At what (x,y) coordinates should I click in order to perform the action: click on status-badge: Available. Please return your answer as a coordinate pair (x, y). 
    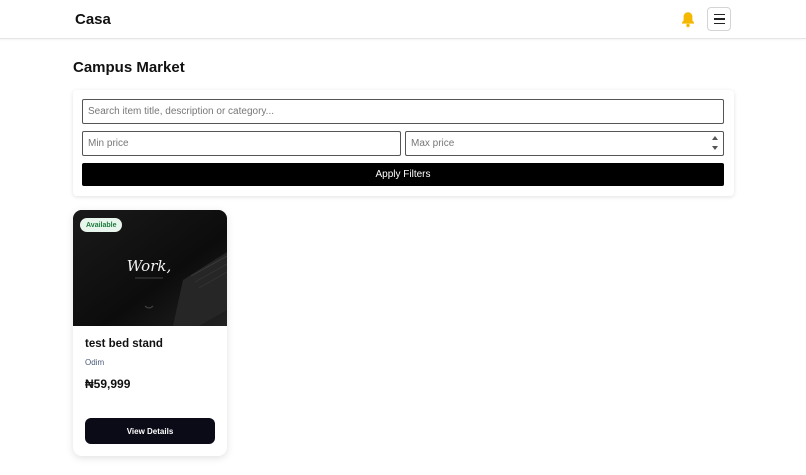
    Looking at the image, I should click on (101, 225).